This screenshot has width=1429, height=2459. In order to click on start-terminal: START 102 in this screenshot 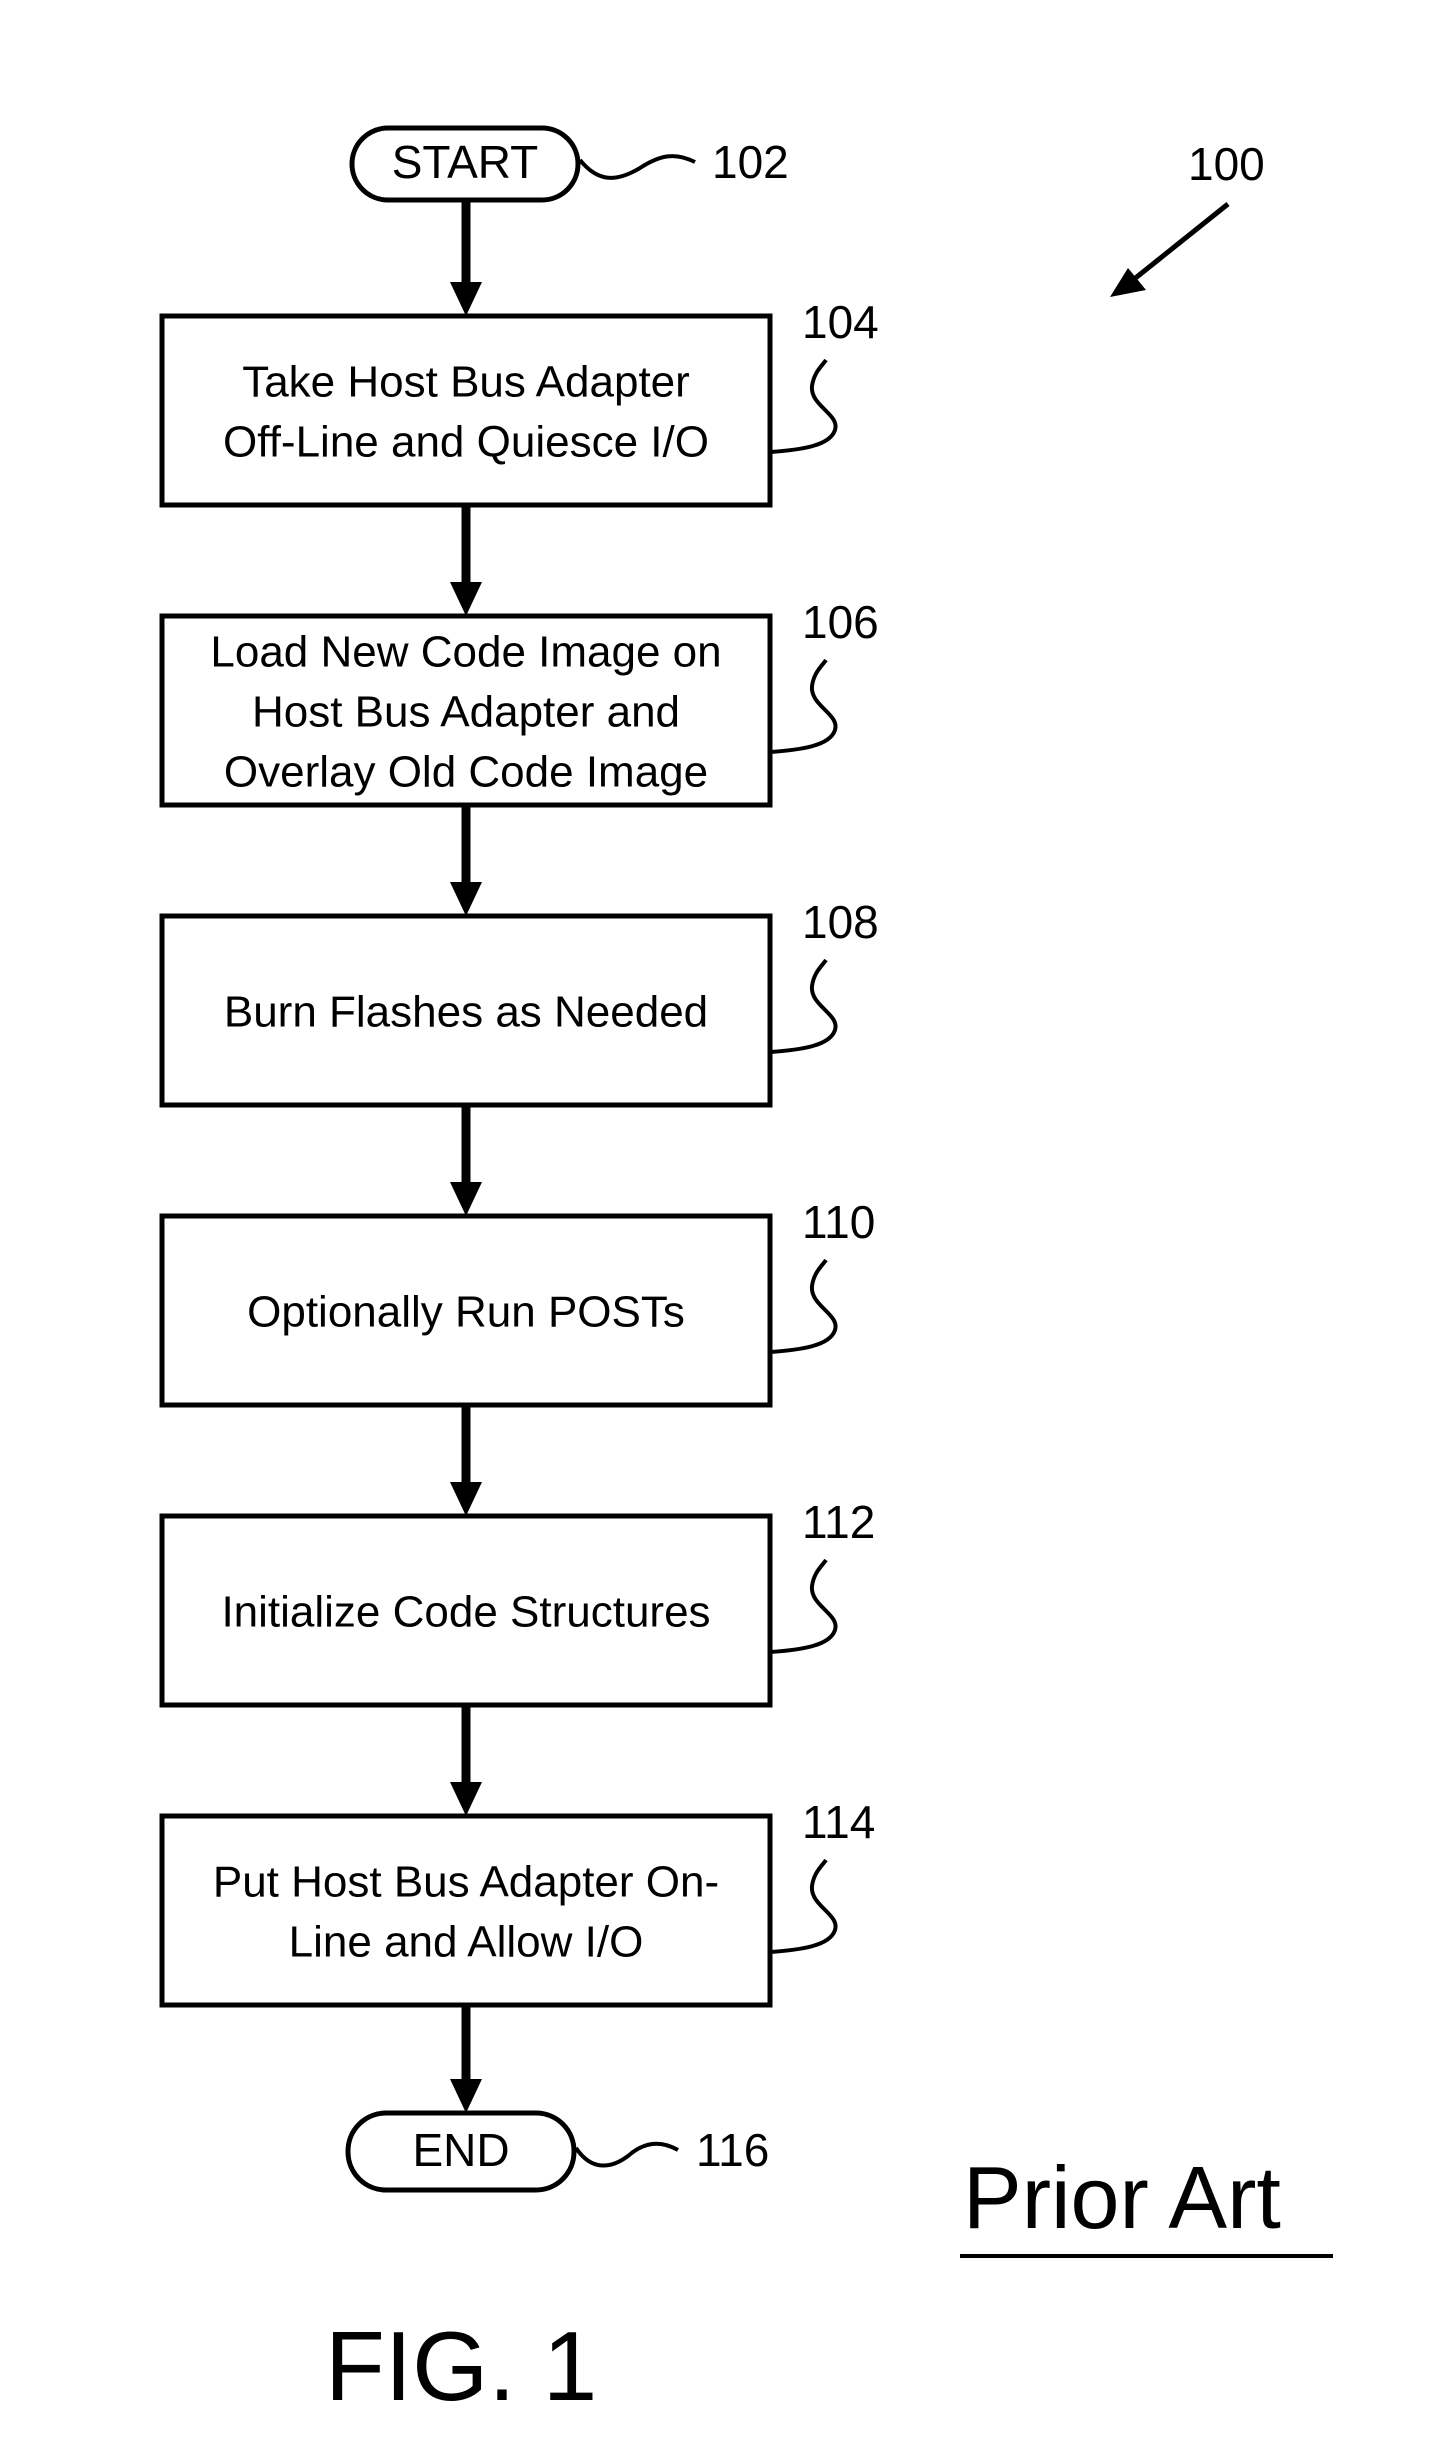, I will do `click(569, 164)`.